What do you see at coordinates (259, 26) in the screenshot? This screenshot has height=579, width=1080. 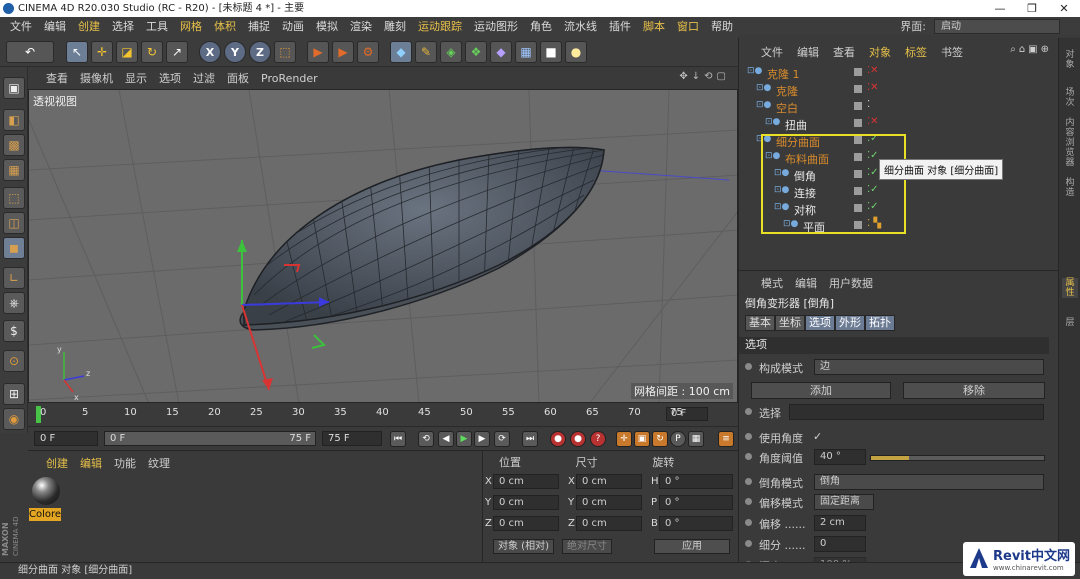 I see `menu-item: 捕捉` at bounding box center [259, 26].